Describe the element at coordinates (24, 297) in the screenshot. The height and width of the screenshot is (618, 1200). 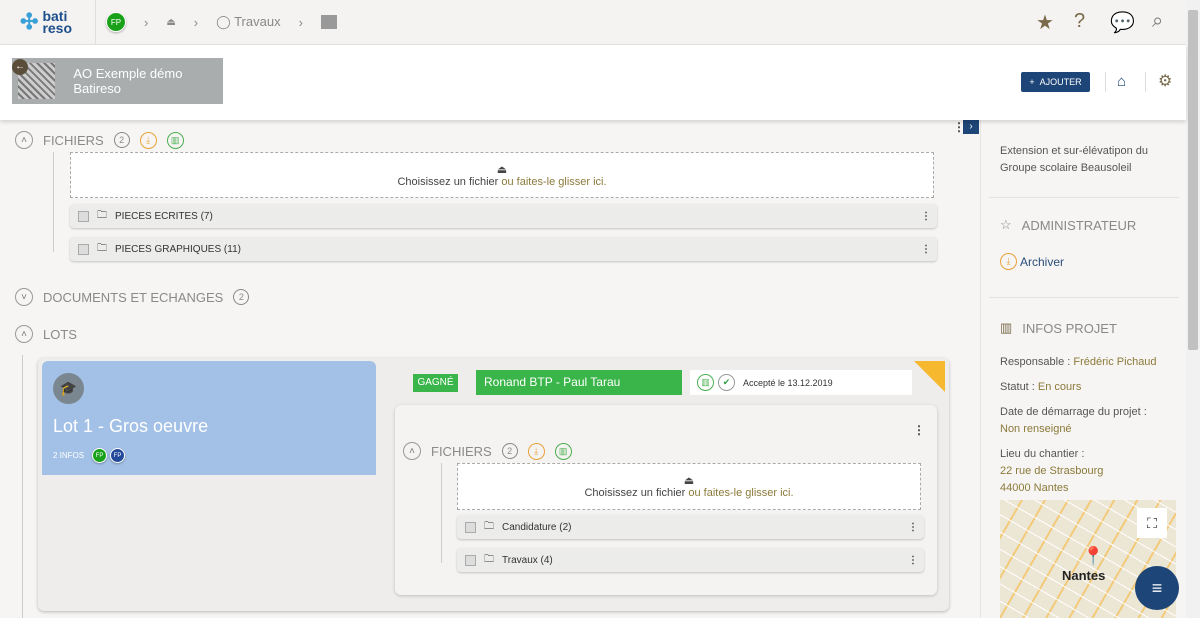
I see `expand-icon: ˅` at that location.